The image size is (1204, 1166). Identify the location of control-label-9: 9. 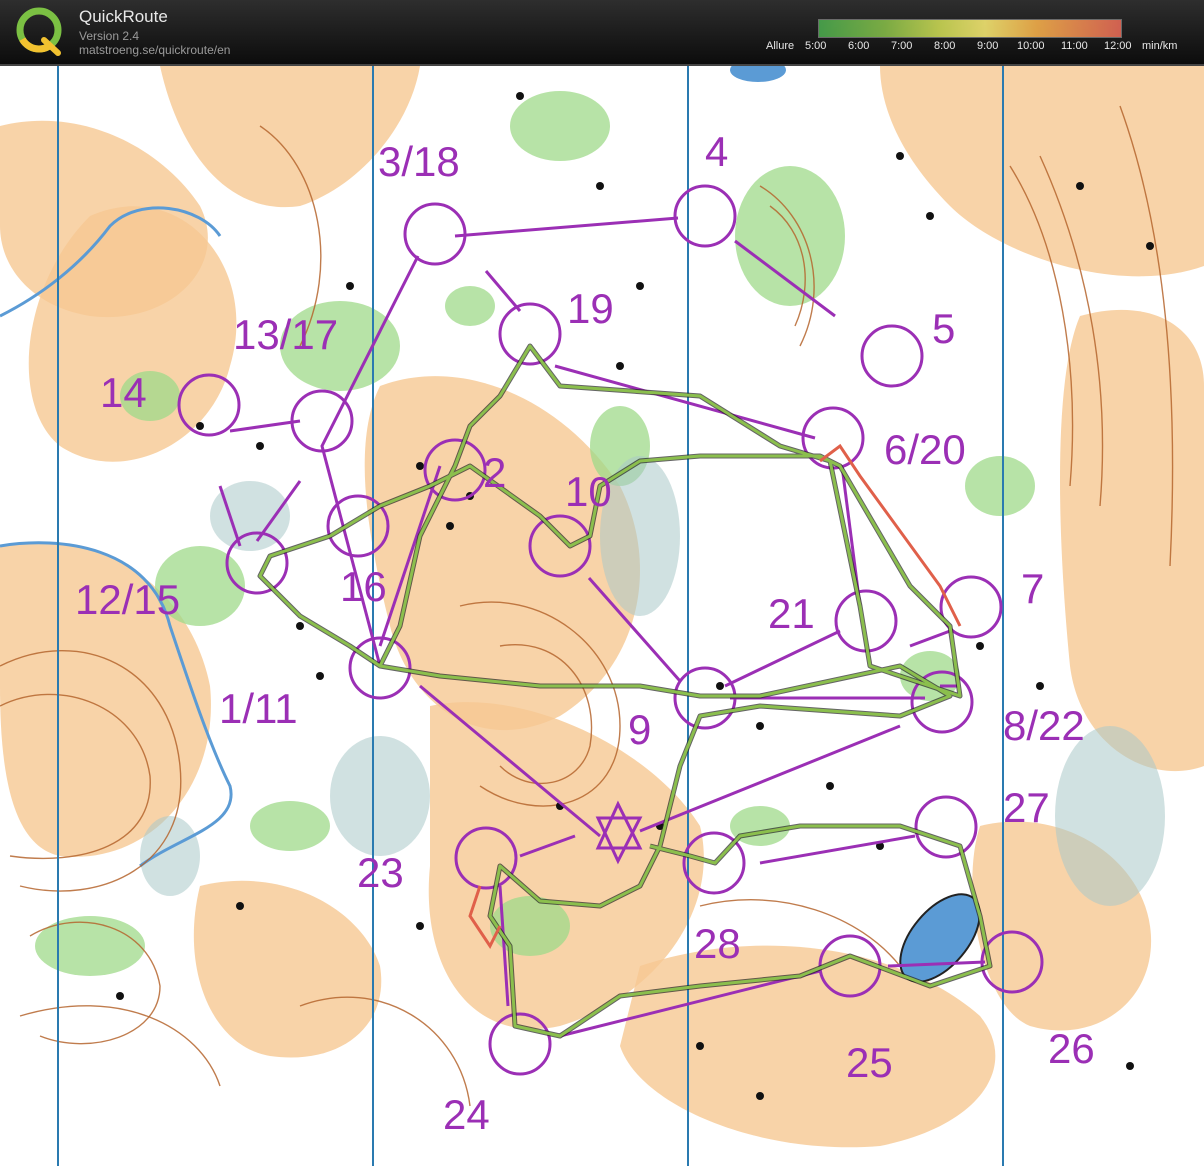
(640, 729).